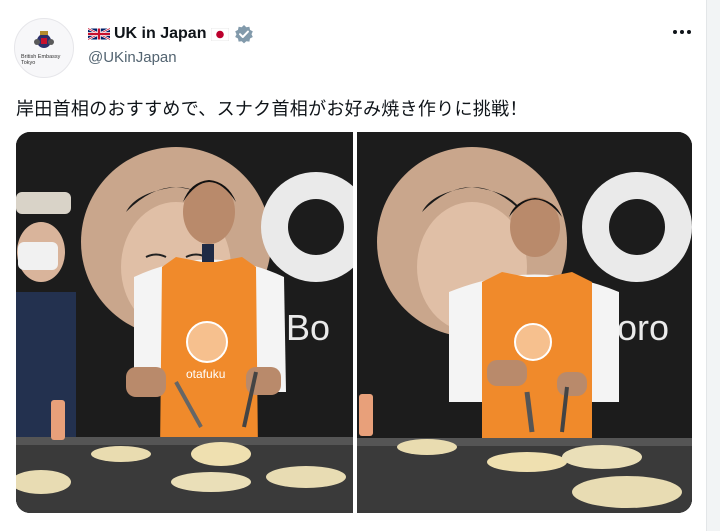 Image resolution: width=720 pixels, height=531 pixels. What do you see at coordinates (244, 34) in the screenshot?
I see `verified-badge-icon` at bounding box center [244, 34].